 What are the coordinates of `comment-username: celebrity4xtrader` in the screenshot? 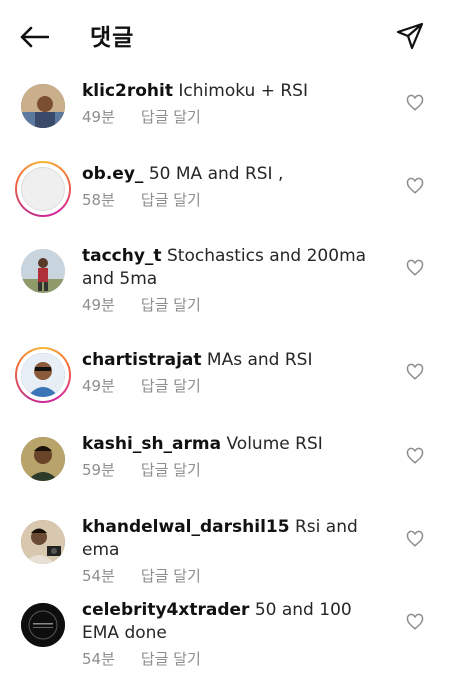 It's located at (165, 610).